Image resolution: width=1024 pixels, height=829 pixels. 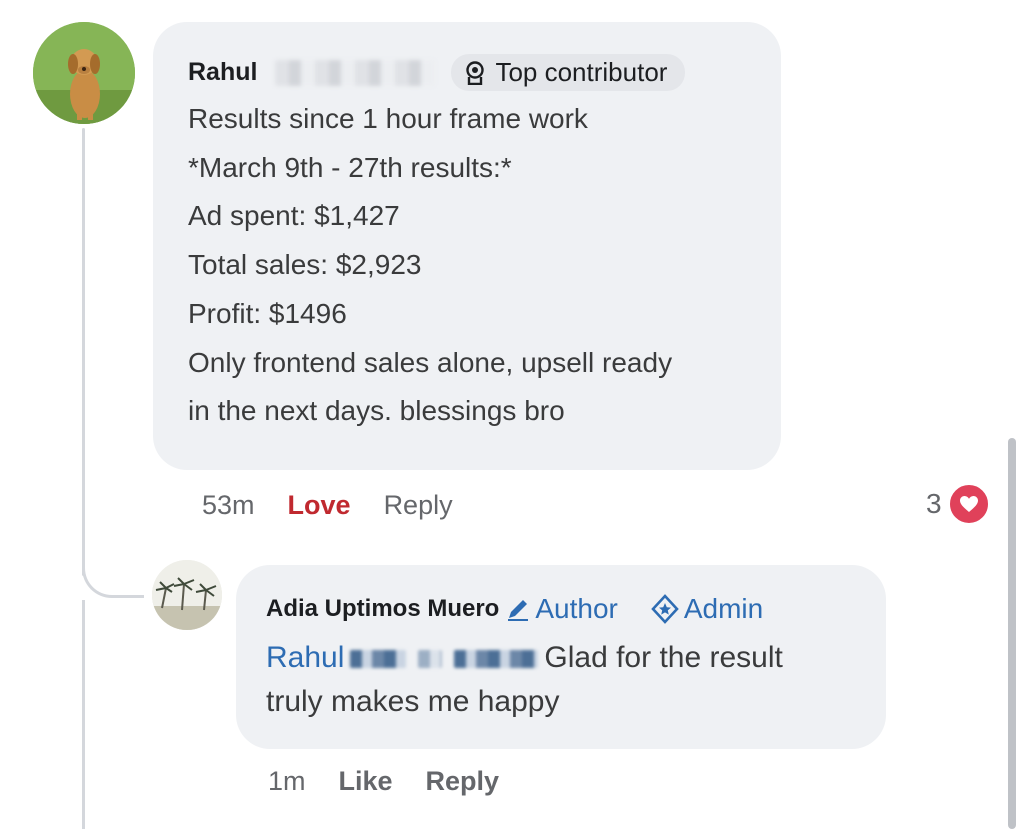 I want to click on shield-star-icon, so click(x=665, y=609).